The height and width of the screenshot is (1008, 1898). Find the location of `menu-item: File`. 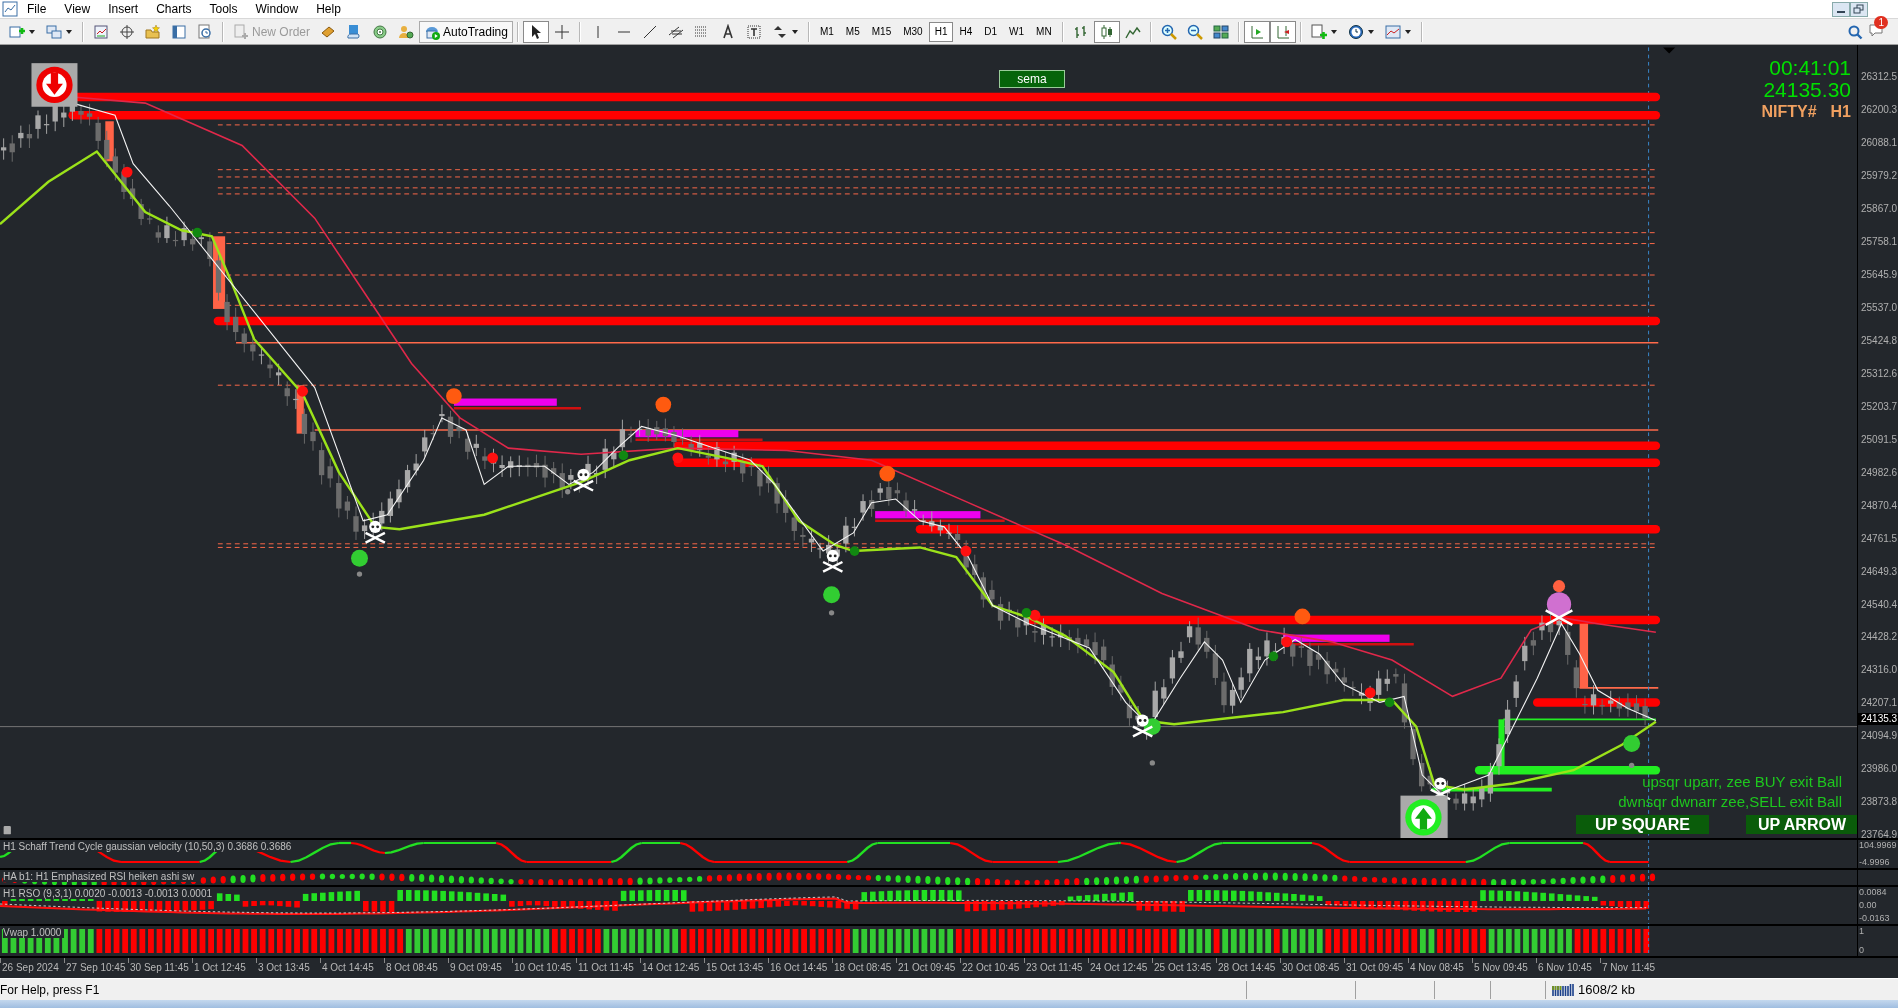

menu-item: File is located at coordinates (37, 9).